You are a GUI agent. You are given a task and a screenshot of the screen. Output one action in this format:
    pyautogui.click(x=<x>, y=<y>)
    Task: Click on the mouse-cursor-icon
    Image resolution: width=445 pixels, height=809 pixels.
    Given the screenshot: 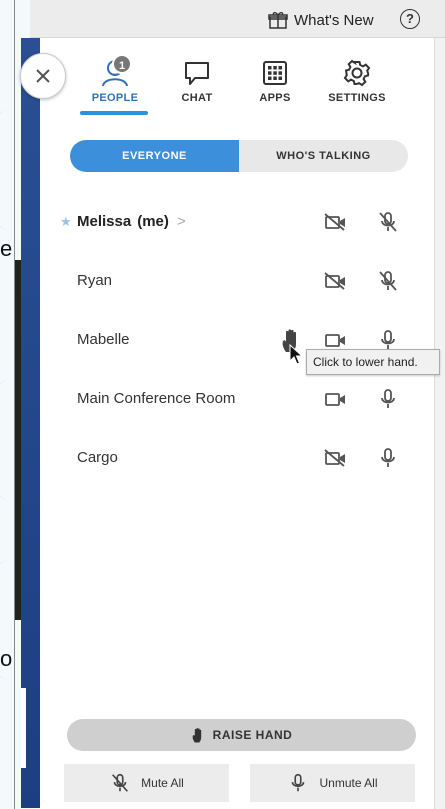 What is the action you would take?
    pyautogui.click(x=296, y=354)
    